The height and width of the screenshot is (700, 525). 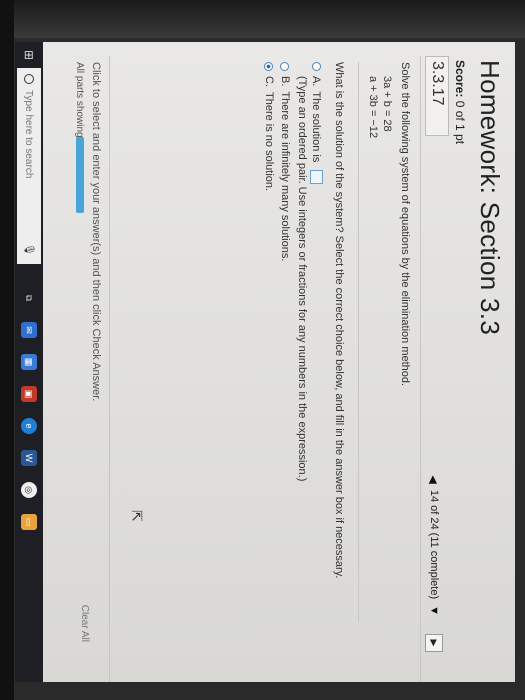 What do you see at coordinates (84, 623) in the screenshot?
I see `clear-all-button: Clear All` at bounding box center [84, 623].